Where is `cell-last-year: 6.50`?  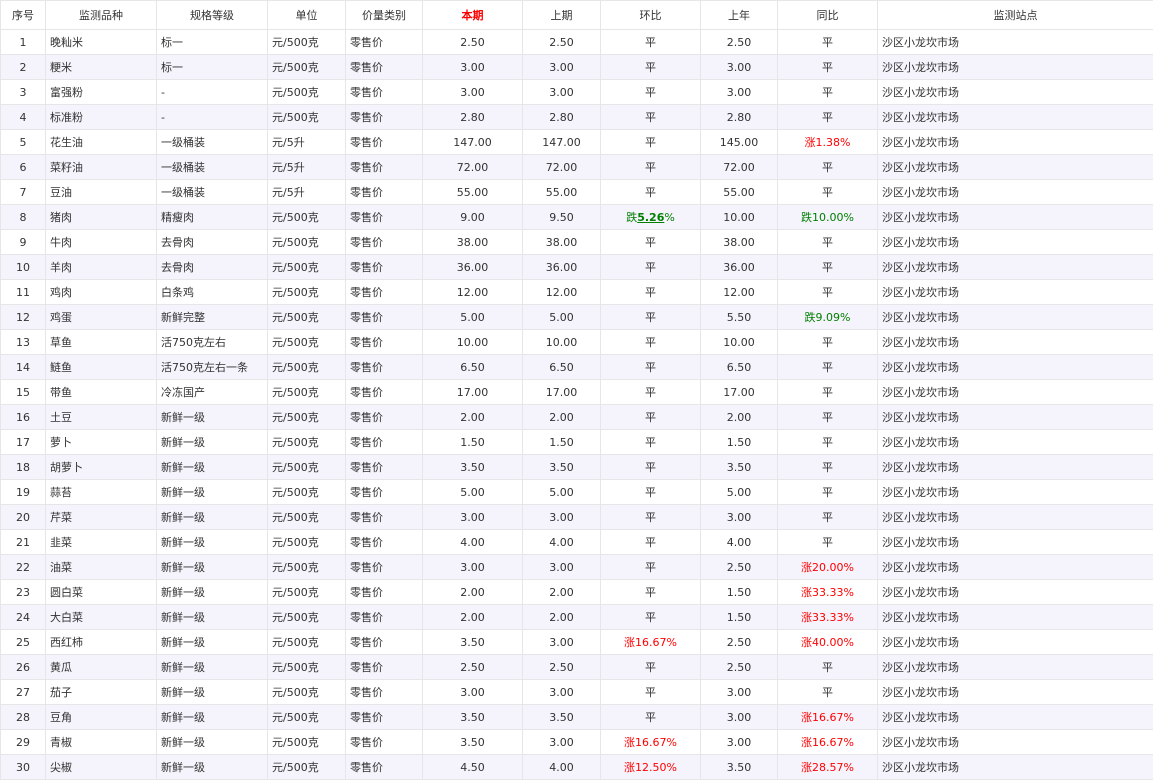
cell-last-year: 6.50 is located at coordinates (739, 367).